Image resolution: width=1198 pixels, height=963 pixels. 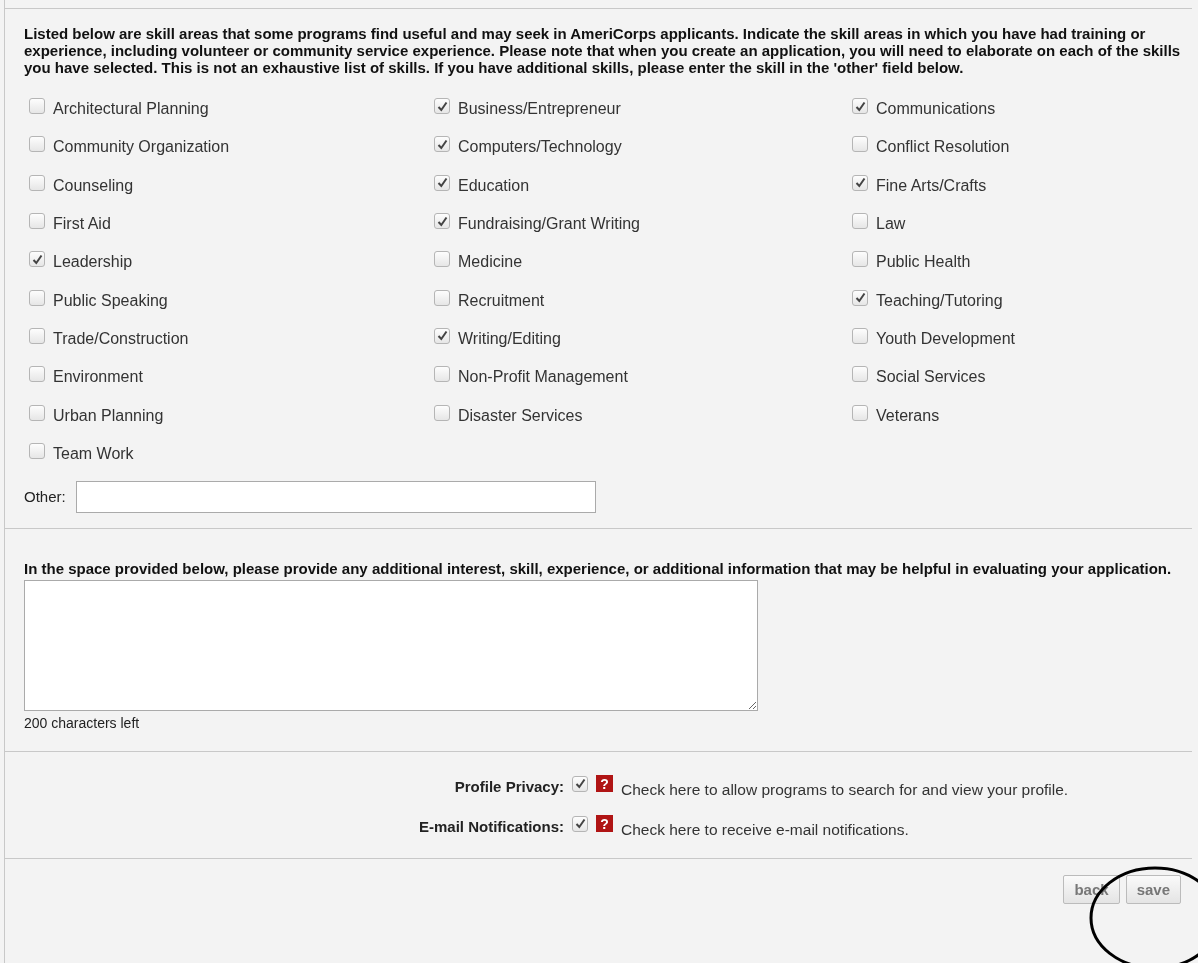 What do you see at coordinates (931, 185) in the screenshot?
I see `skill-label: Fine Arts/Crafts` at bounding box center [931, 185].